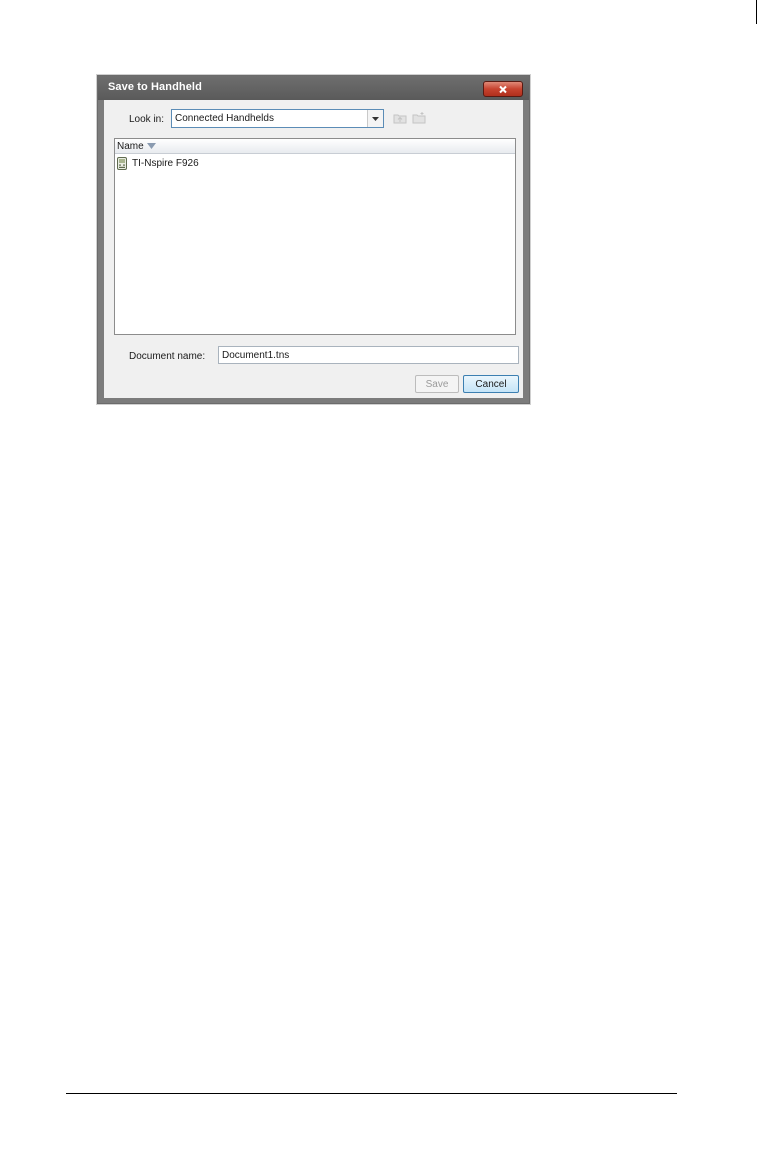 This screenshot has height=1160, width=764. I want to click on folder-up-icon, so click(400, 118).